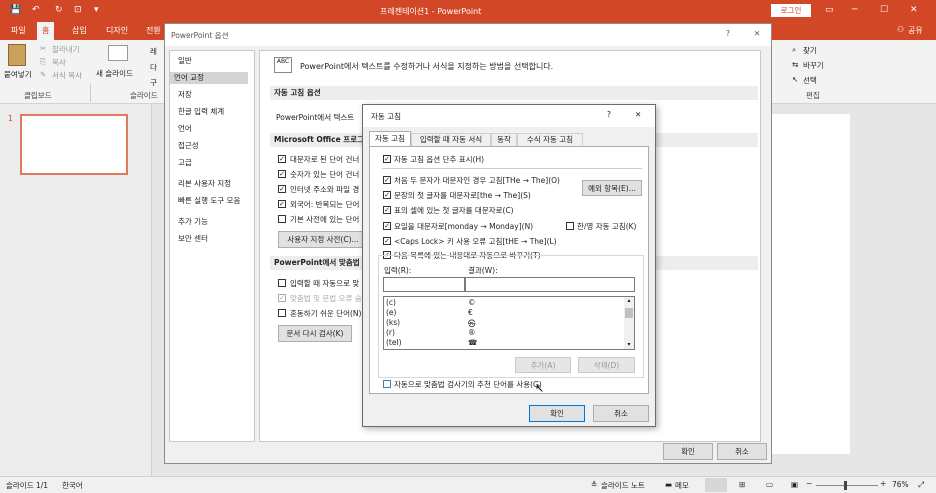  I want to click on two-initial-caps-checkbox: ✓, so click(387, 180).